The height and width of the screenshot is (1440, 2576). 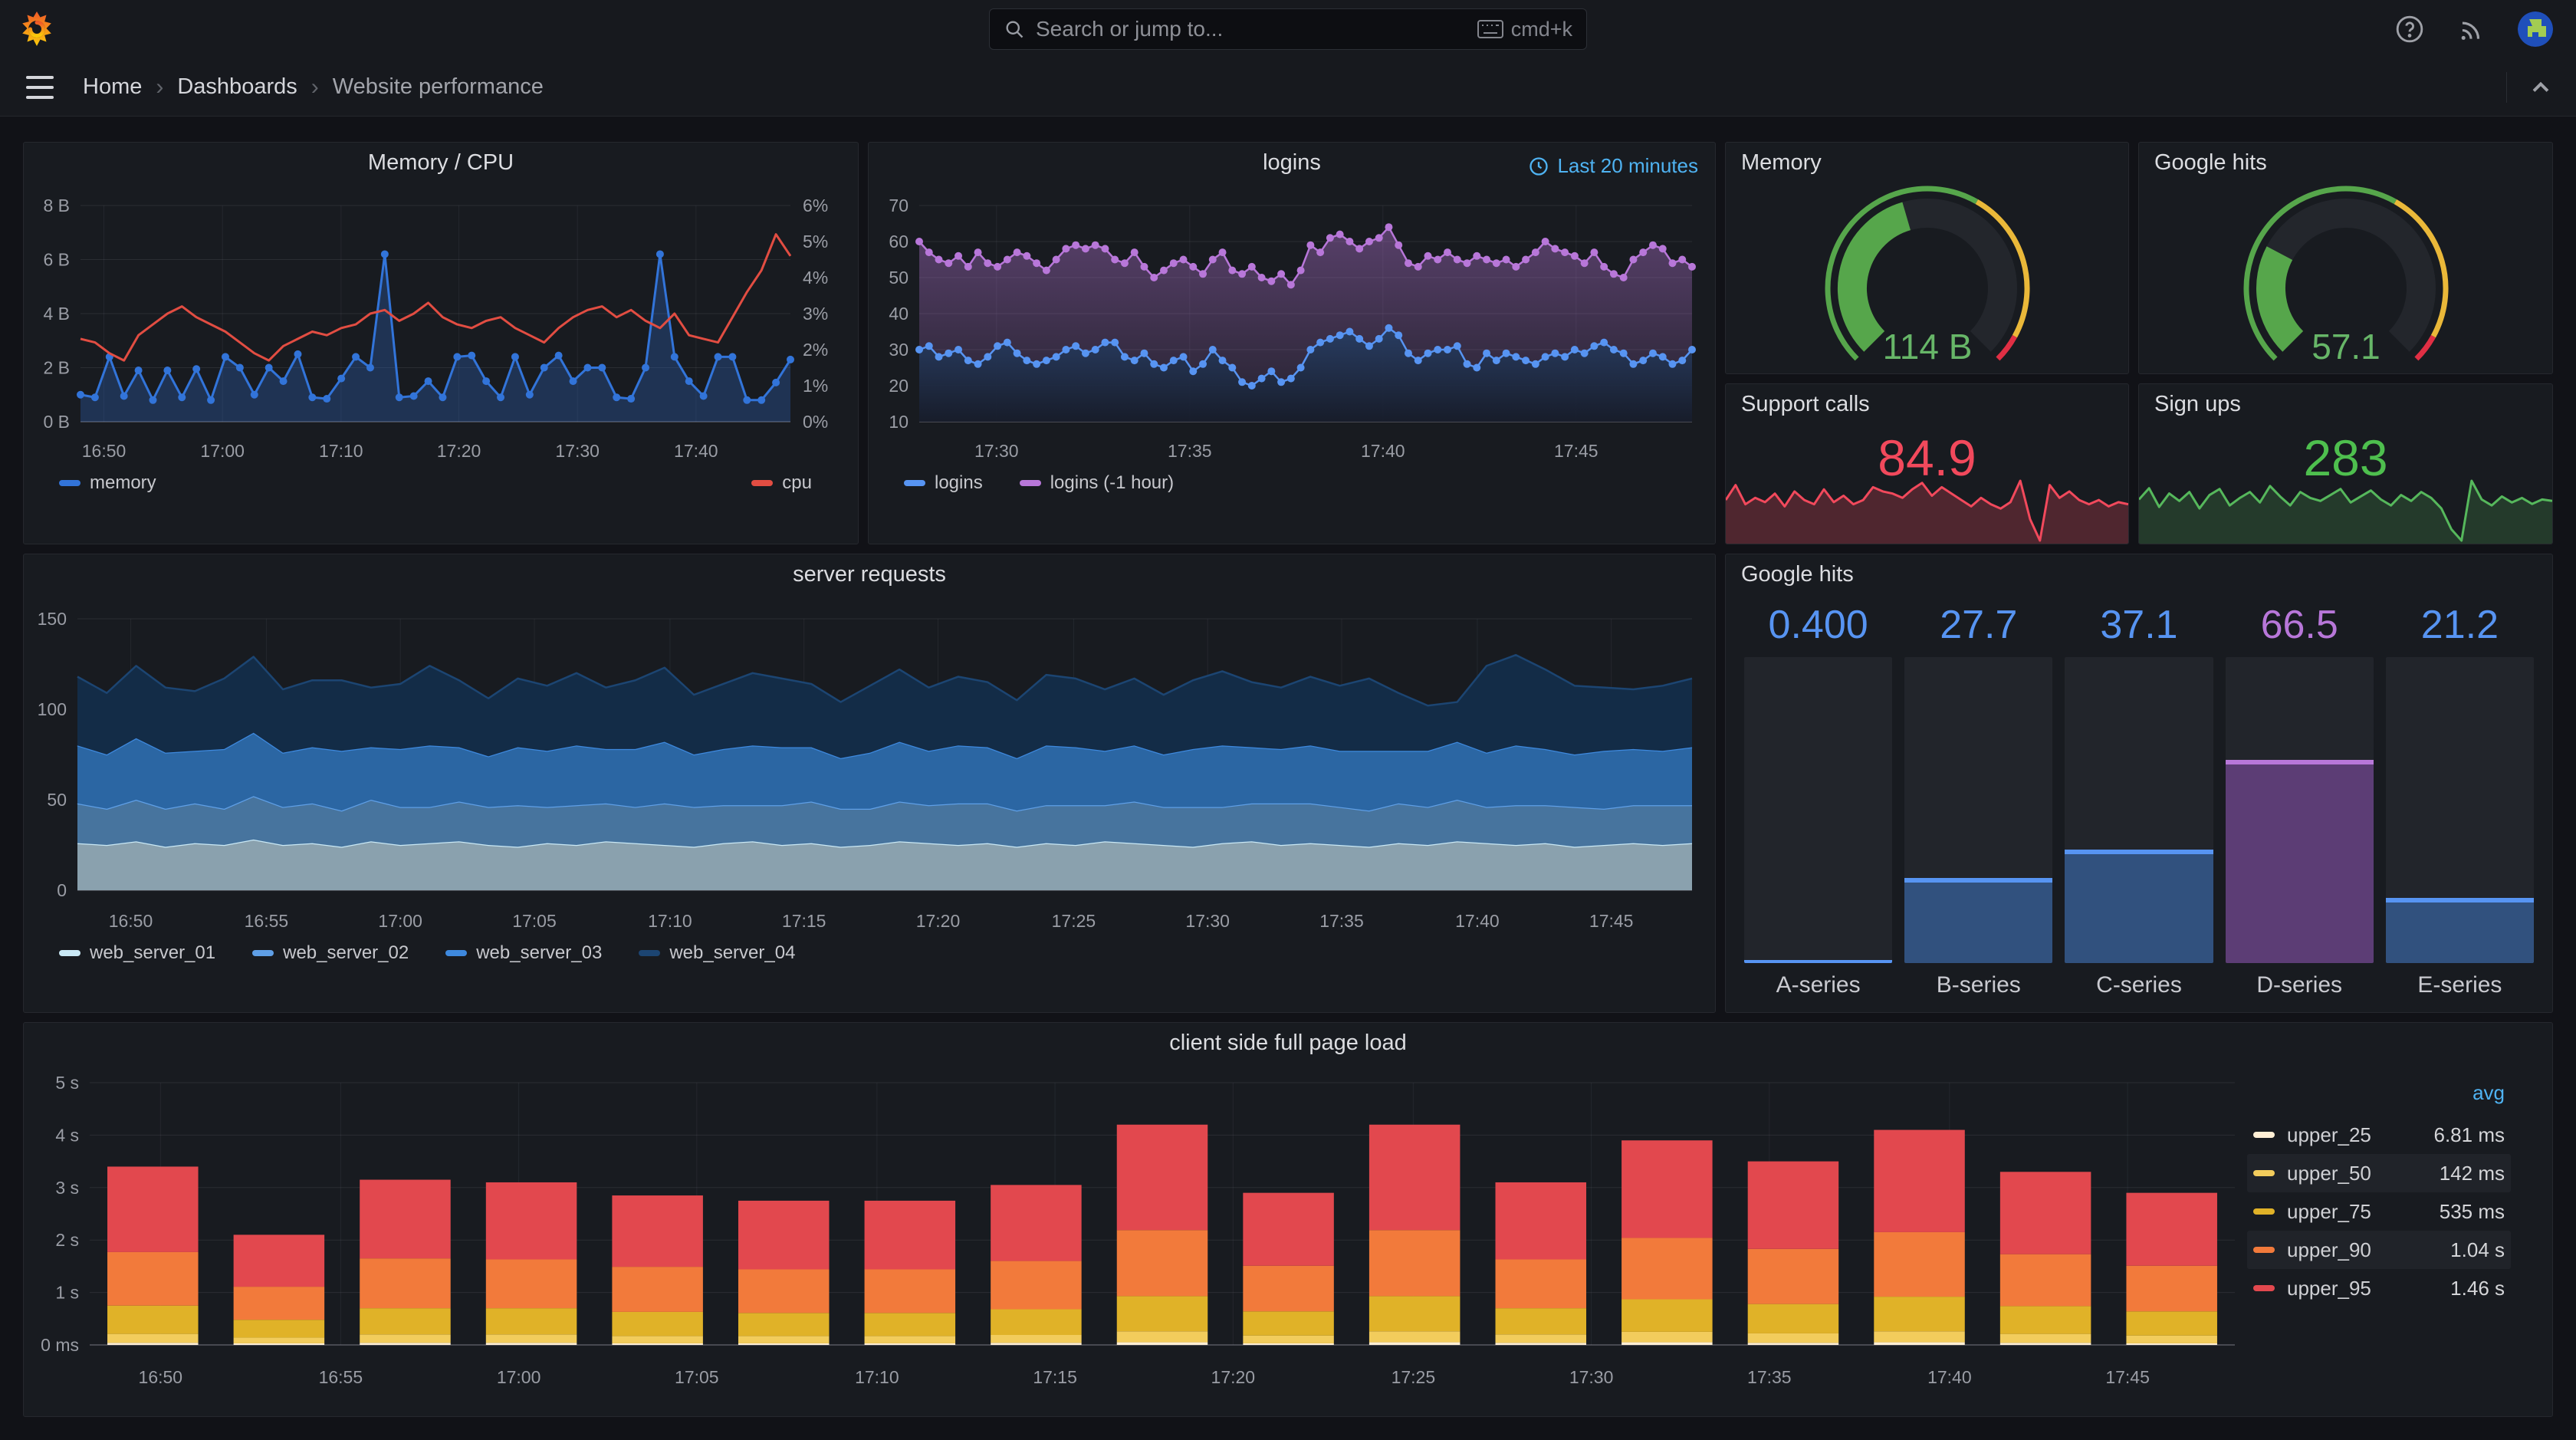 What do you see at coordinates (1819, 810) in the screenshot?
I see `bar-gauge-track` at bounding box center [1819, 810].